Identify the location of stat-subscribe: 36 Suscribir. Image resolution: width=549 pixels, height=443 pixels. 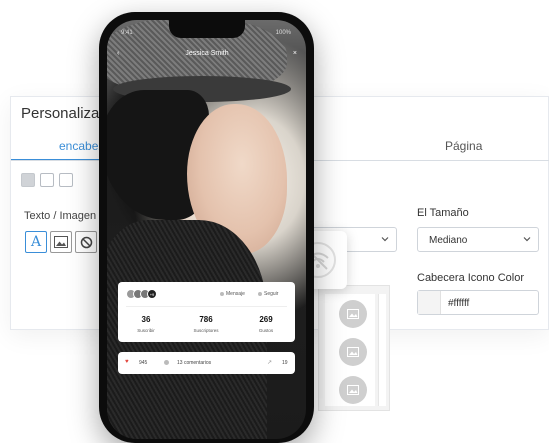
(146, 324).